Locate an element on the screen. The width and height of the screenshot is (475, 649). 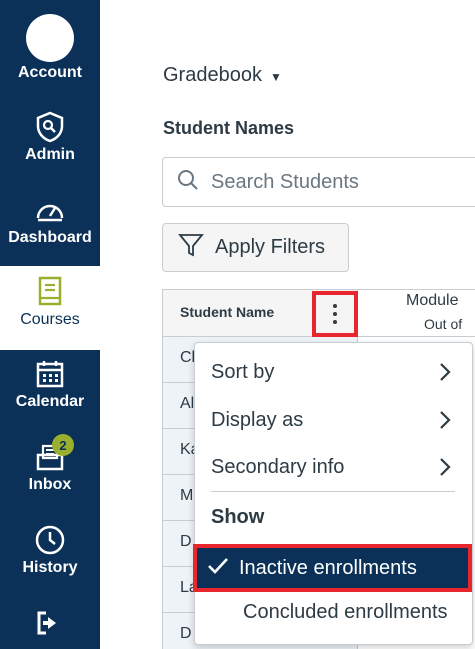
clock-icon is located at coordinates (50, 540).